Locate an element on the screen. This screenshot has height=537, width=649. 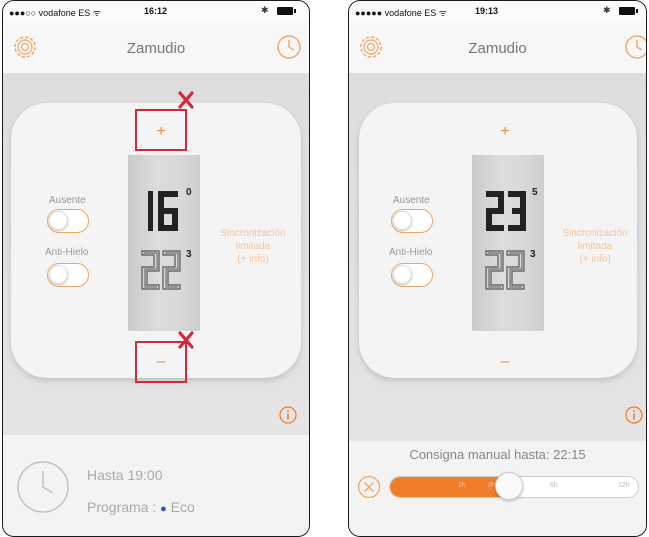
annotation-box-plus is located at coordinates (161, 130).